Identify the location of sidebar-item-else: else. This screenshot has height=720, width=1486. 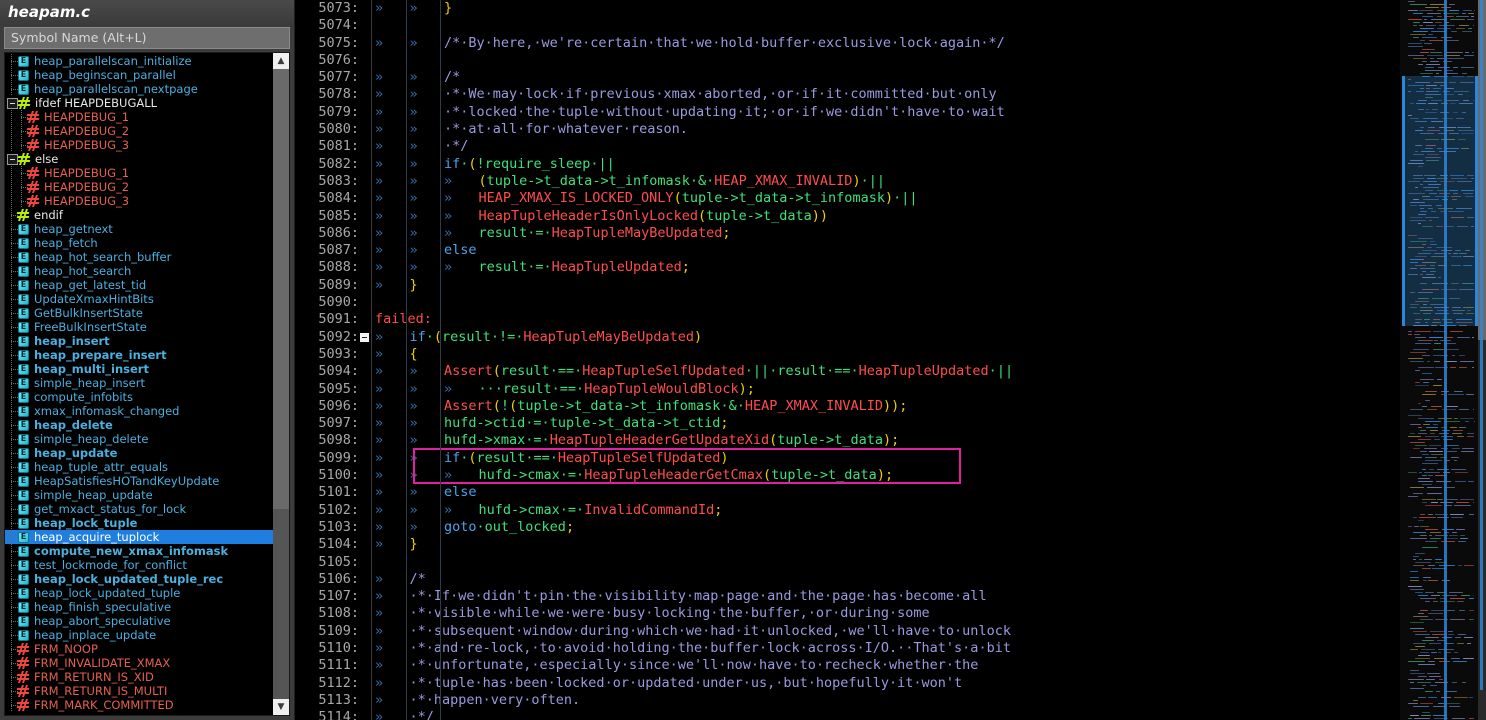
(139, 159).